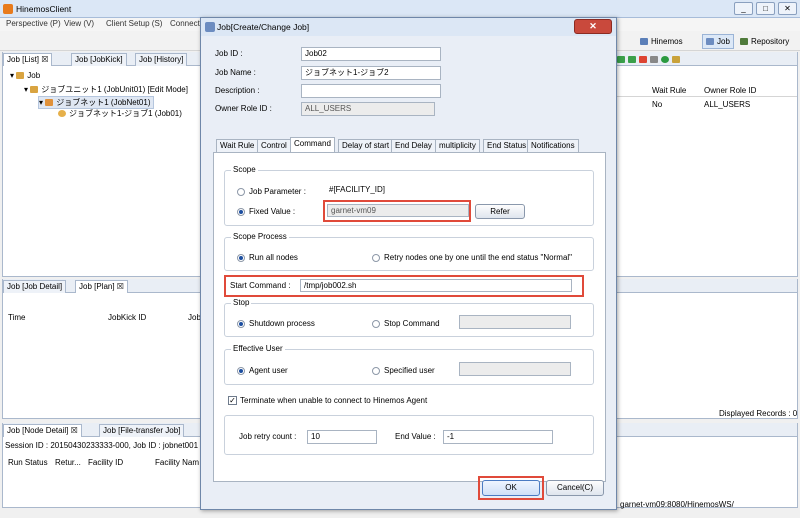 Image resolution: width=800 pixels, height=518 pixels. I want to click on menu-perspective: Perspective (P), so click(33, 23).